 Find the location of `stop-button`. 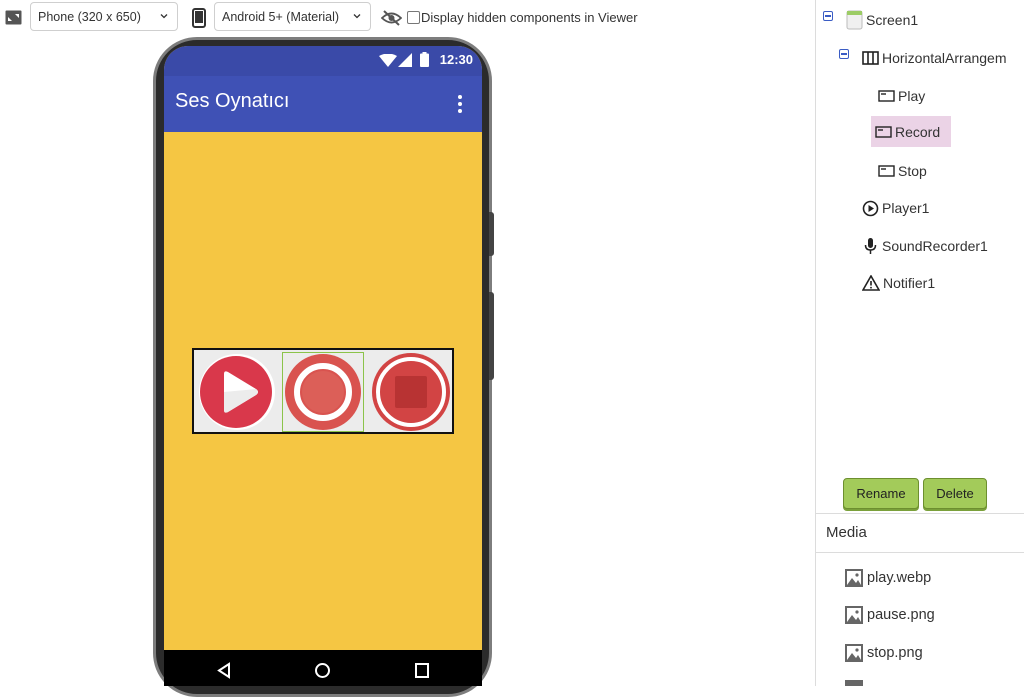

stop-button is located at coordinates (411, 392).